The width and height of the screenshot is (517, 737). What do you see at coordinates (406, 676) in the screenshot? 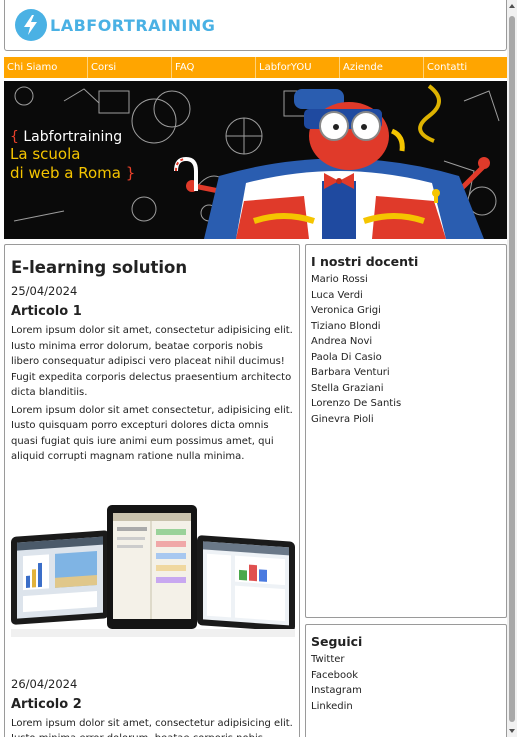
I see `social-link-facebook: Facebook` at bounding box center [406, 676].